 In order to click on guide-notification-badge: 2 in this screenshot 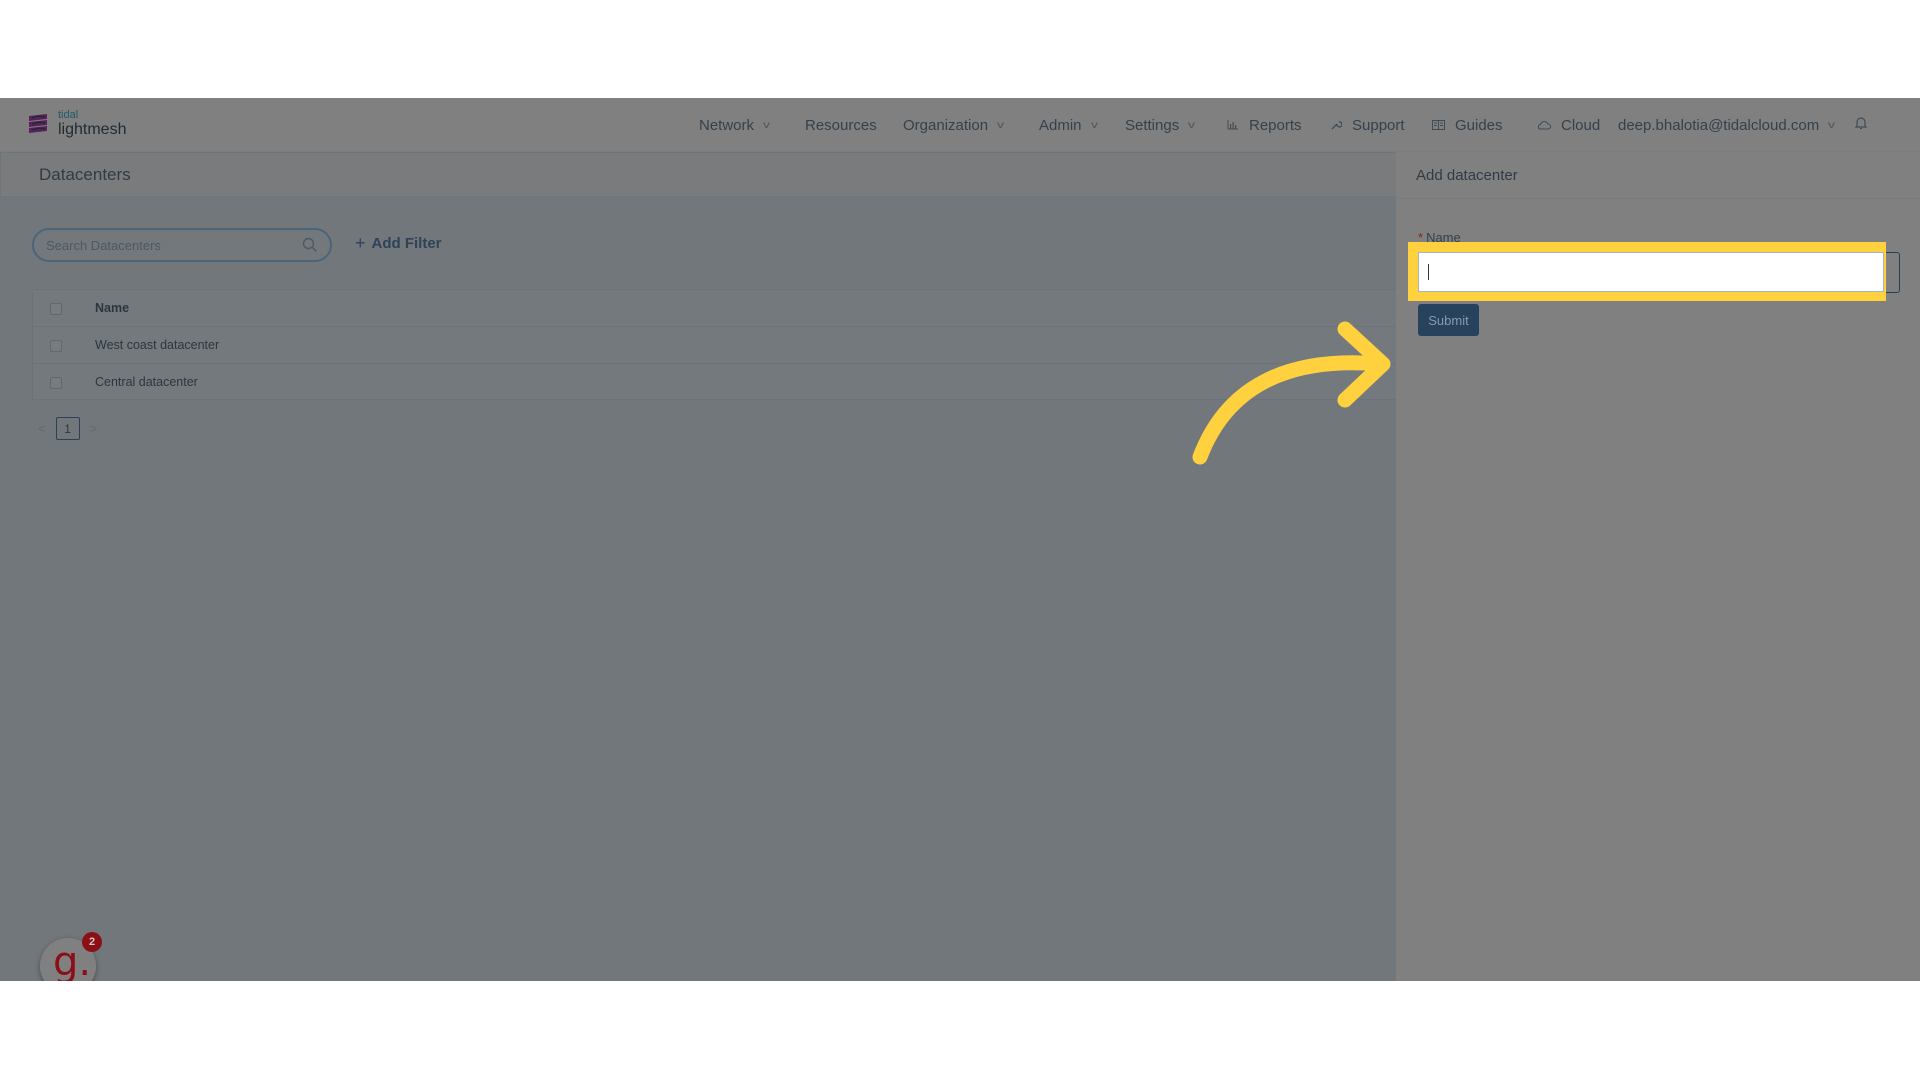, I will do `click(92, 942)`.